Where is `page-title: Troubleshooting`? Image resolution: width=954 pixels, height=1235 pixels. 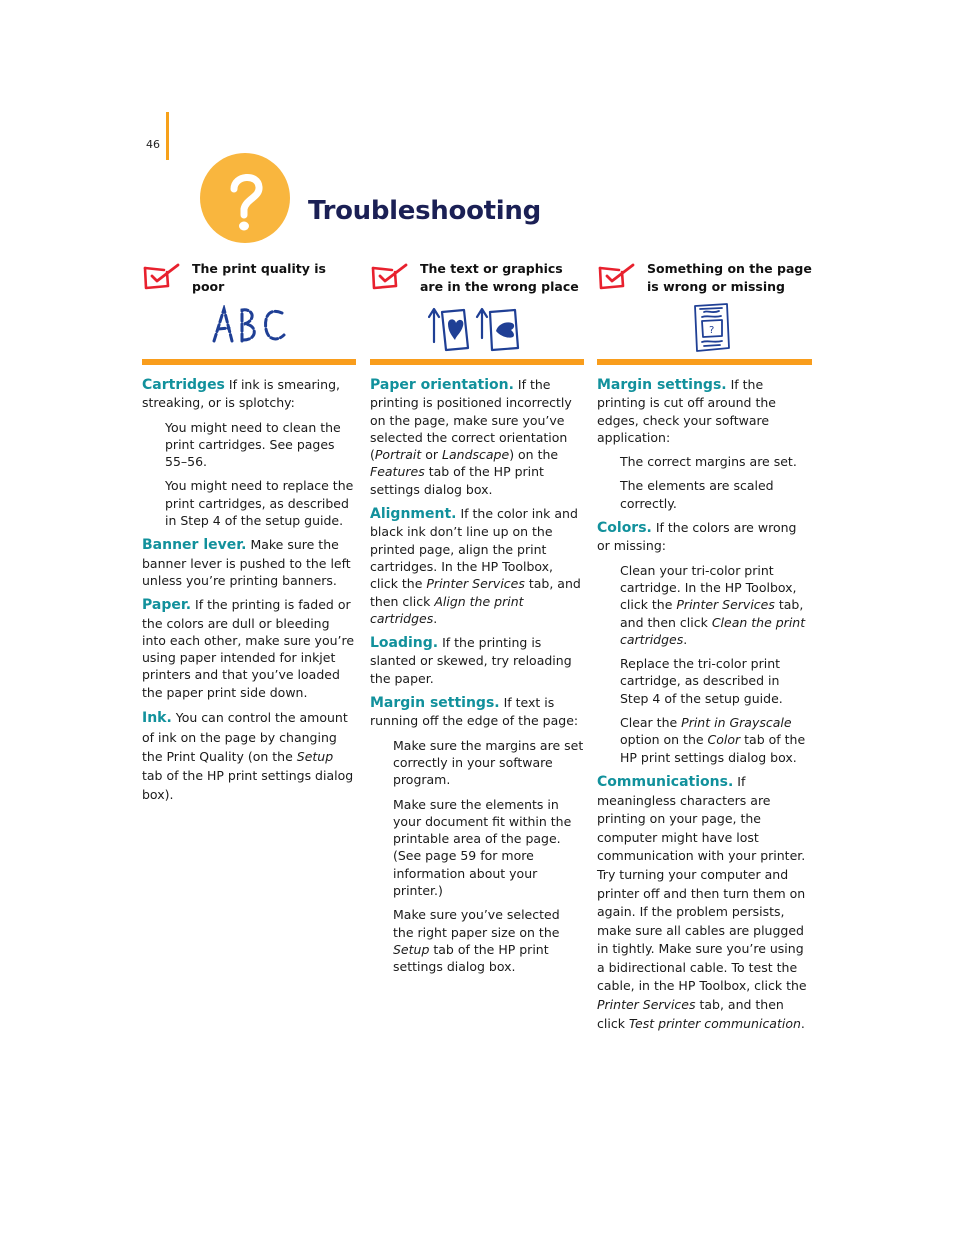
page-title: Troubleshooting is located at coordinates (424, 211).